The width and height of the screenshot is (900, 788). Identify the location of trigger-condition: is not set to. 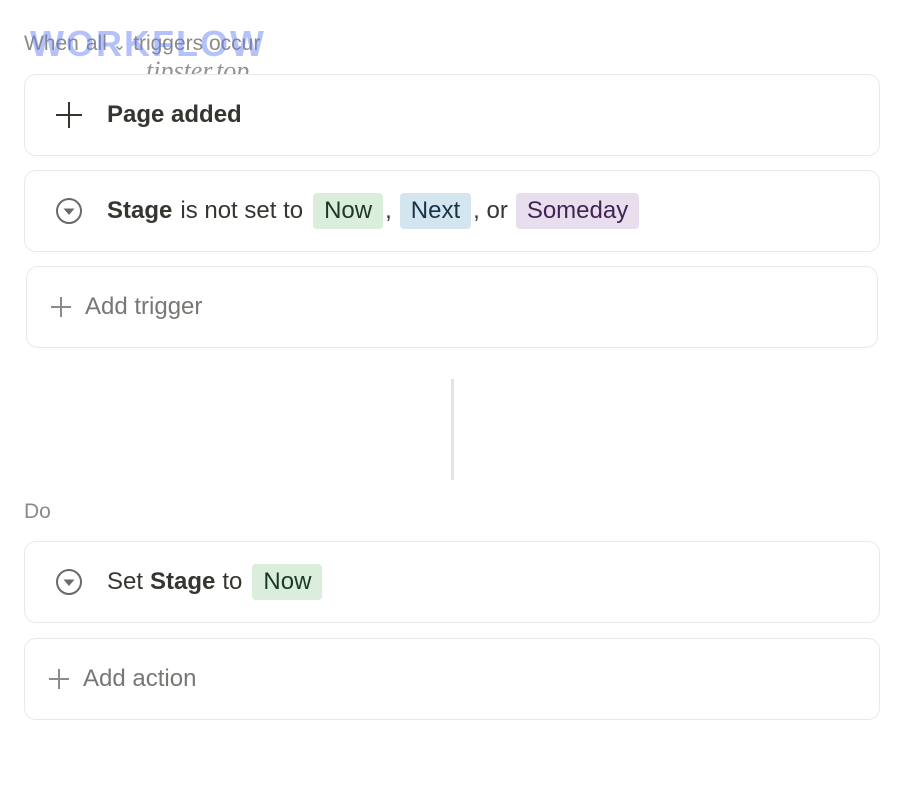
(242, 210).